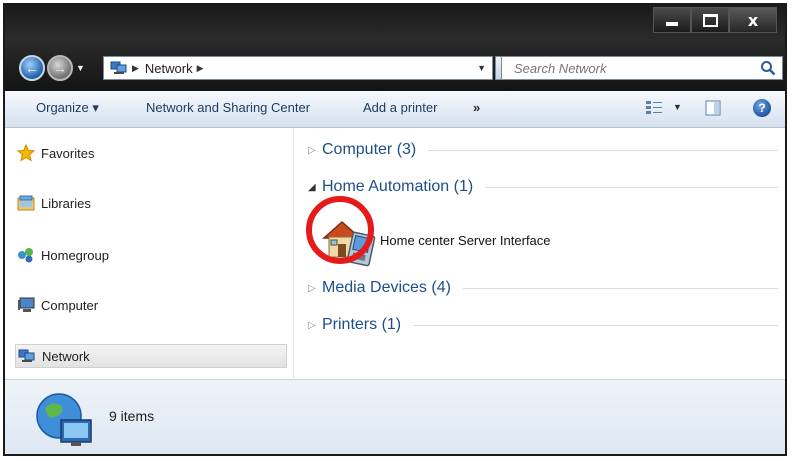 Image resolution: width=792 pixels, height=461 pixels. Describe the element at coordinates (64, 419) in the screenshot. I see `network-globe-icon` at that location.